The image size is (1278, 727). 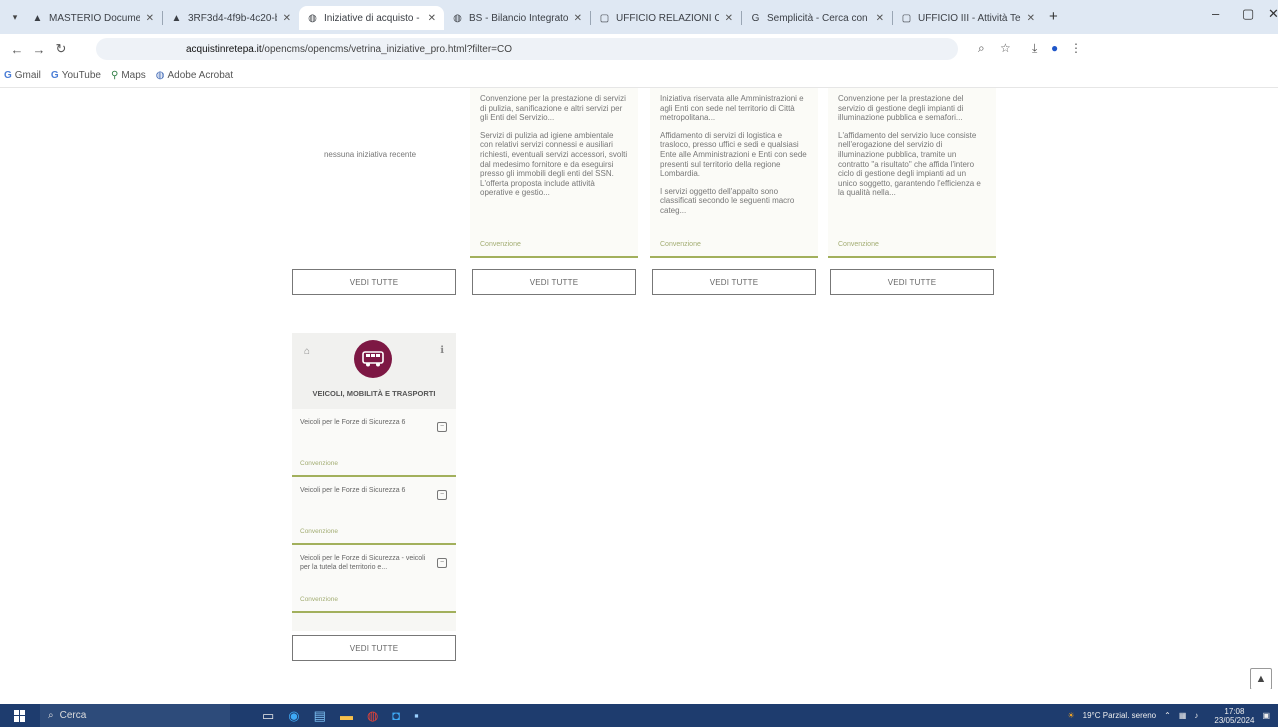 What do you see at coordinates (320, 716) in the screenshot?
I see `store-icon: ▤` at bounding box center [320, 716].